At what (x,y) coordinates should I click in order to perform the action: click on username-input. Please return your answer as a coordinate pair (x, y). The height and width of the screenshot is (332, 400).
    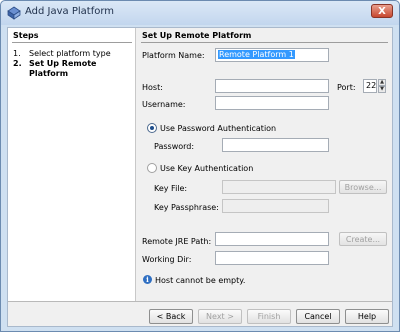
    Looking at the image, I should click on (272, 103).